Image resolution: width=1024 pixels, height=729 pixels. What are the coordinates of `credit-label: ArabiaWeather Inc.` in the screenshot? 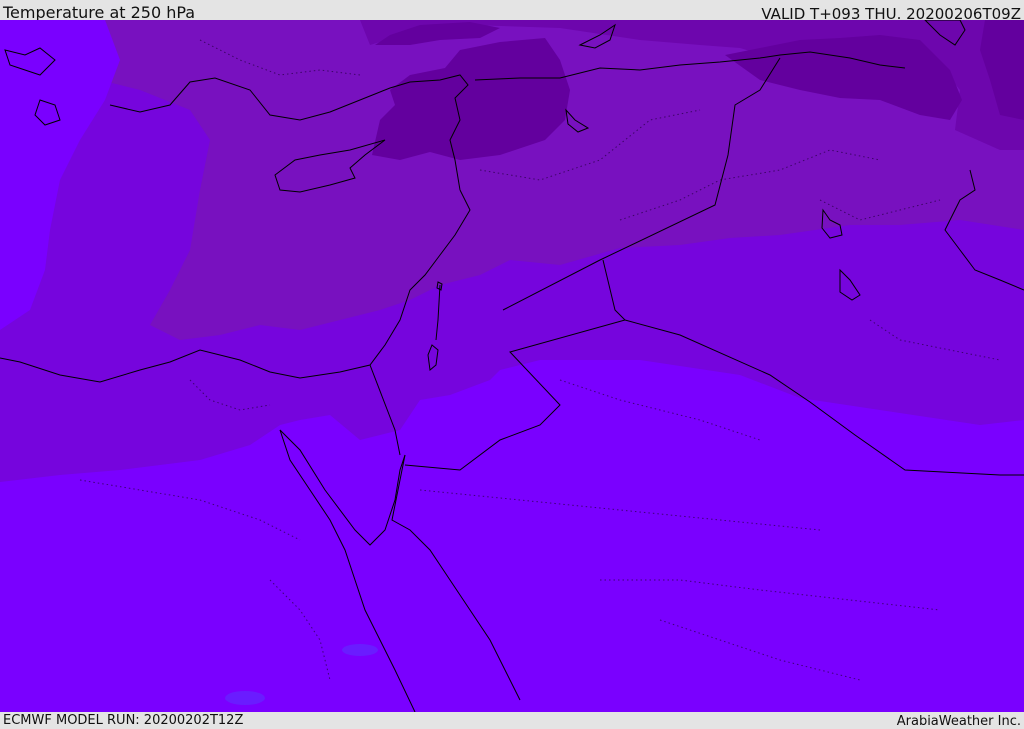 It's located at (958, 721).